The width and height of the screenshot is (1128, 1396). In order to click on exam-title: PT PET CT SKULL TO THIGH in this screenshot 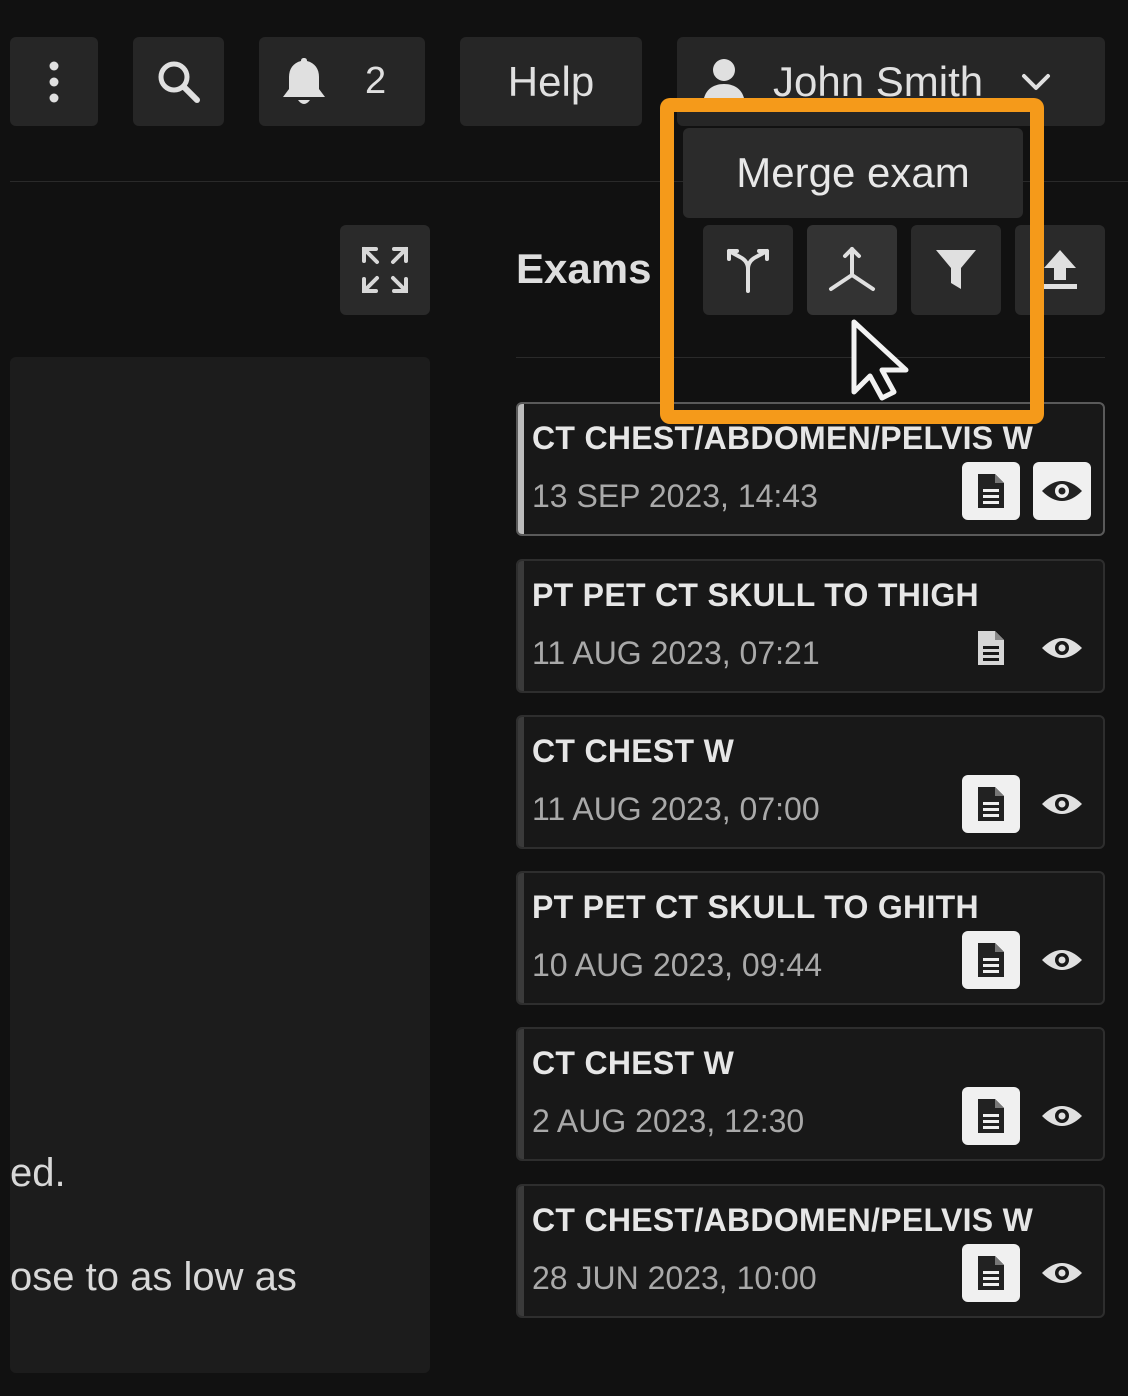, I will do `click(755, 595)`.